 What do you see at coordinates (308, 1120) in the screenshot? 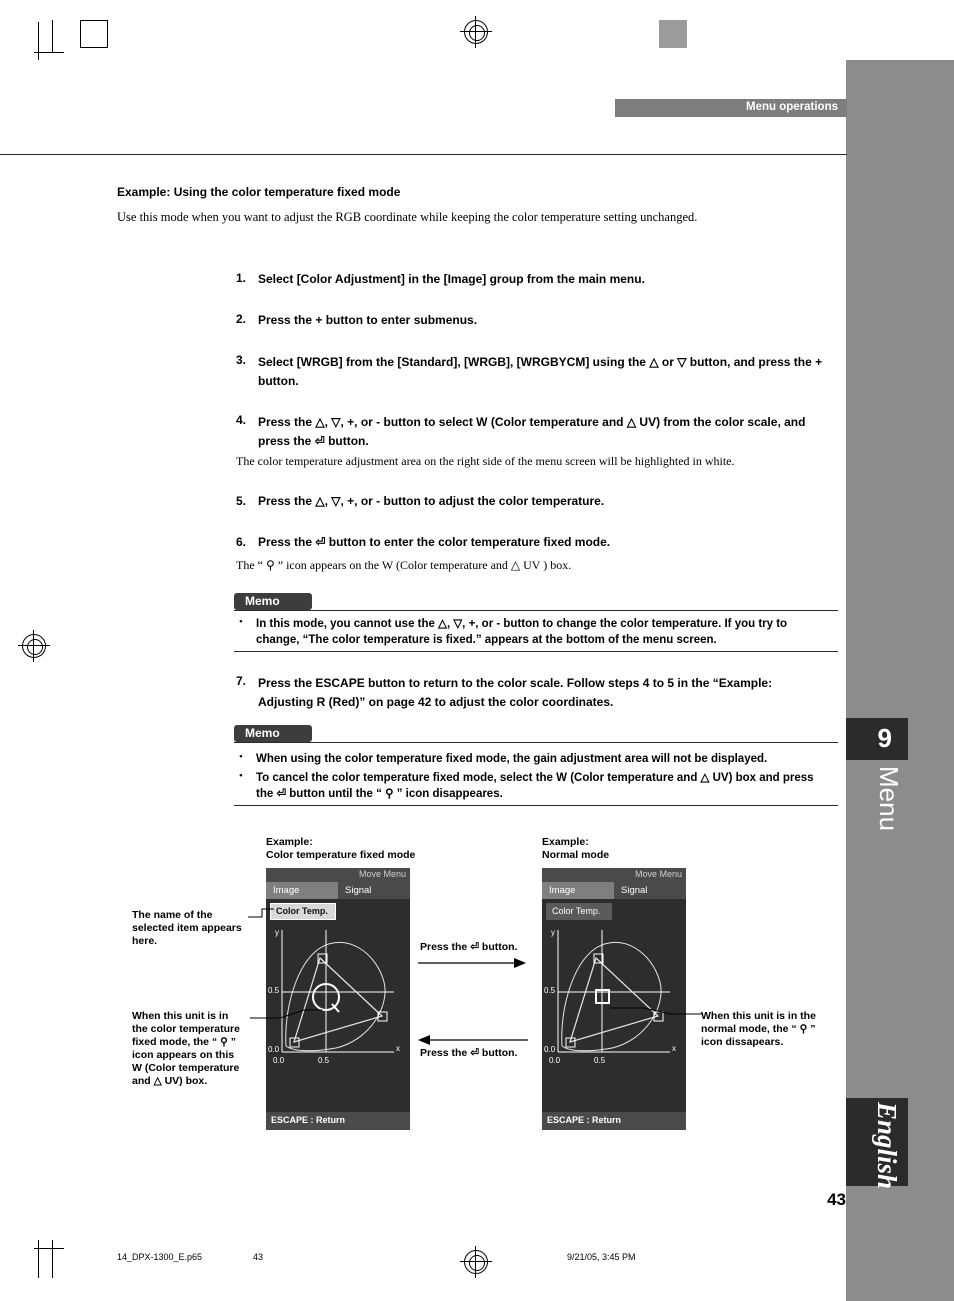
I see `osd-left-escape-label: ESCAPE : Return` at bounding box center [308, 1120].